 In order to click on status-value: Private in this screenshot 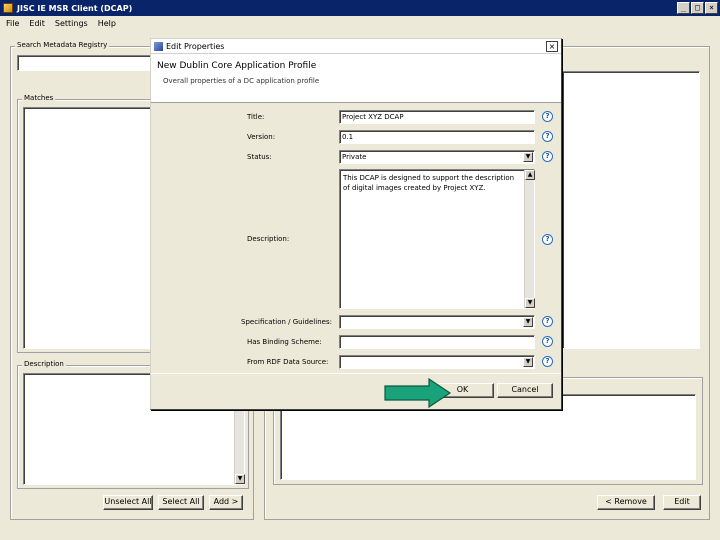, I will do `click(354, 157)`.